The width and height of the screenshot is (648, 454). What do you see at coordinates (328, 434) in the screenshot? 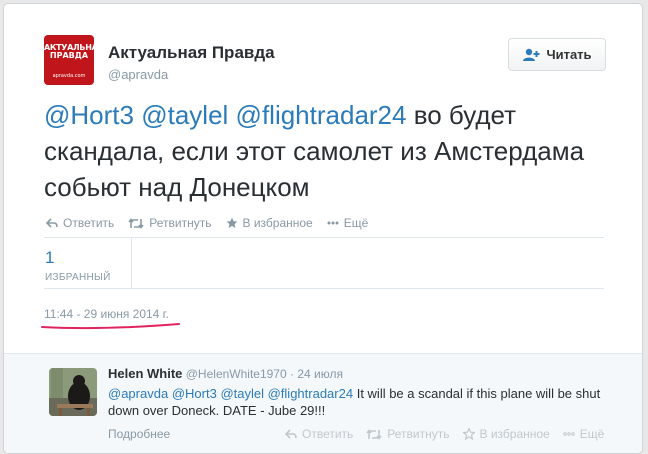
I see `reply-reply-label: Ответить` at bounding box center [328, 434].